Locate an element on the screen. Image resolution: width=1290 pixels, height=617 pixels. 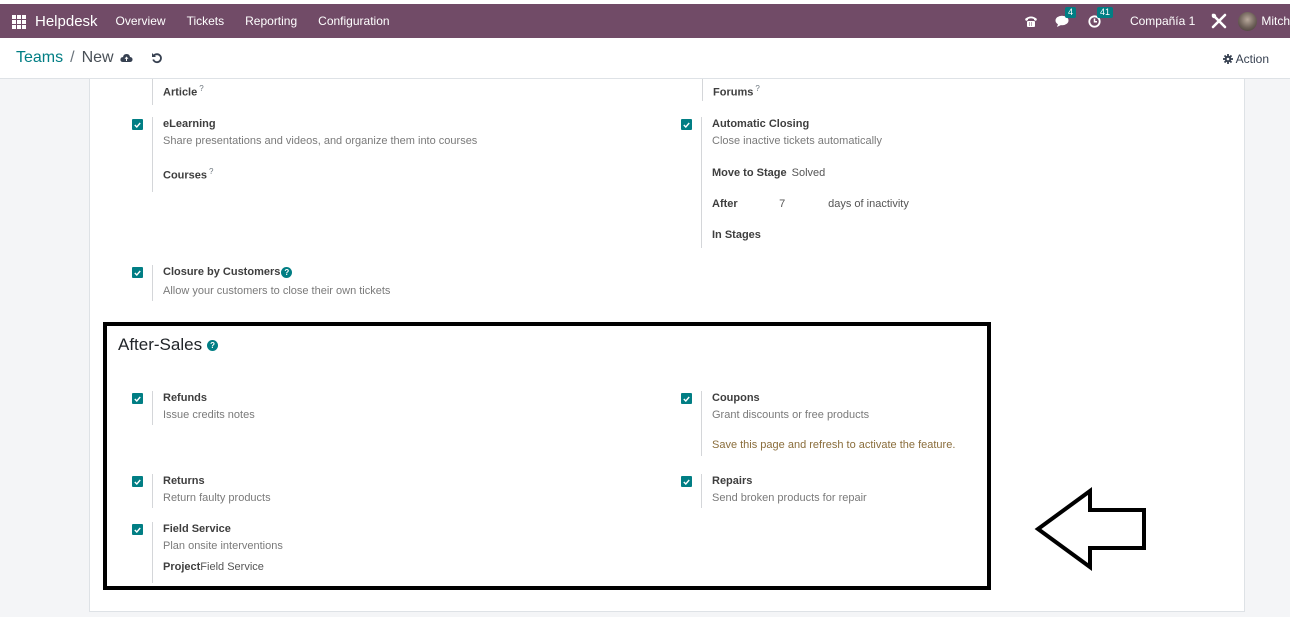
debug-tools-icon is located at coordinates (1219, 21).